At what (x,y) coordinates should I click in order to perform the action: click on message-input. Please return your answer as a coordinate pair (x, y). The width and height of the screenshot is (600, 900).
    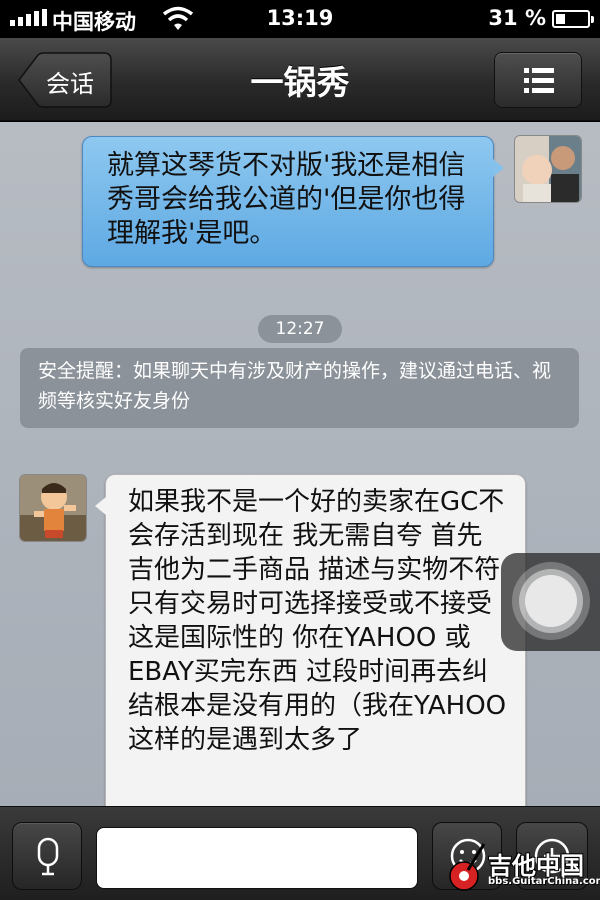
    Looking at the image, I should click on (257, 858).